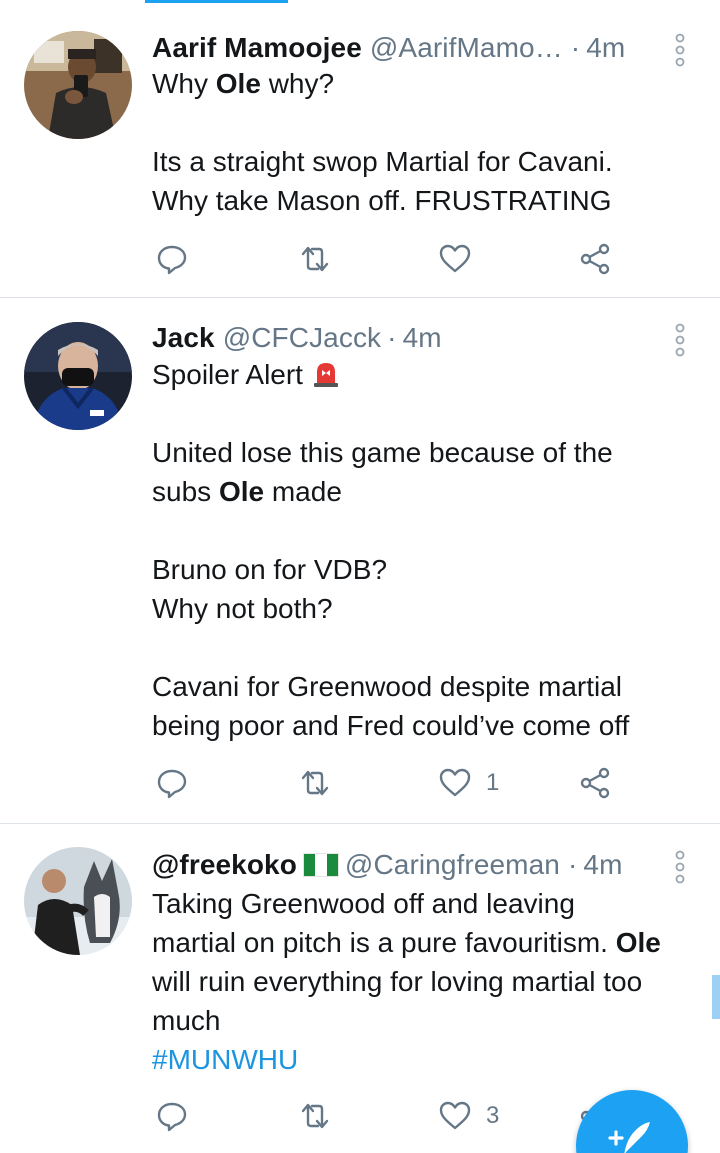 The height and width of the screenshot is (1153, 720). I want to click on hashtag-link: #MUNWHU, so click(225, 1059).